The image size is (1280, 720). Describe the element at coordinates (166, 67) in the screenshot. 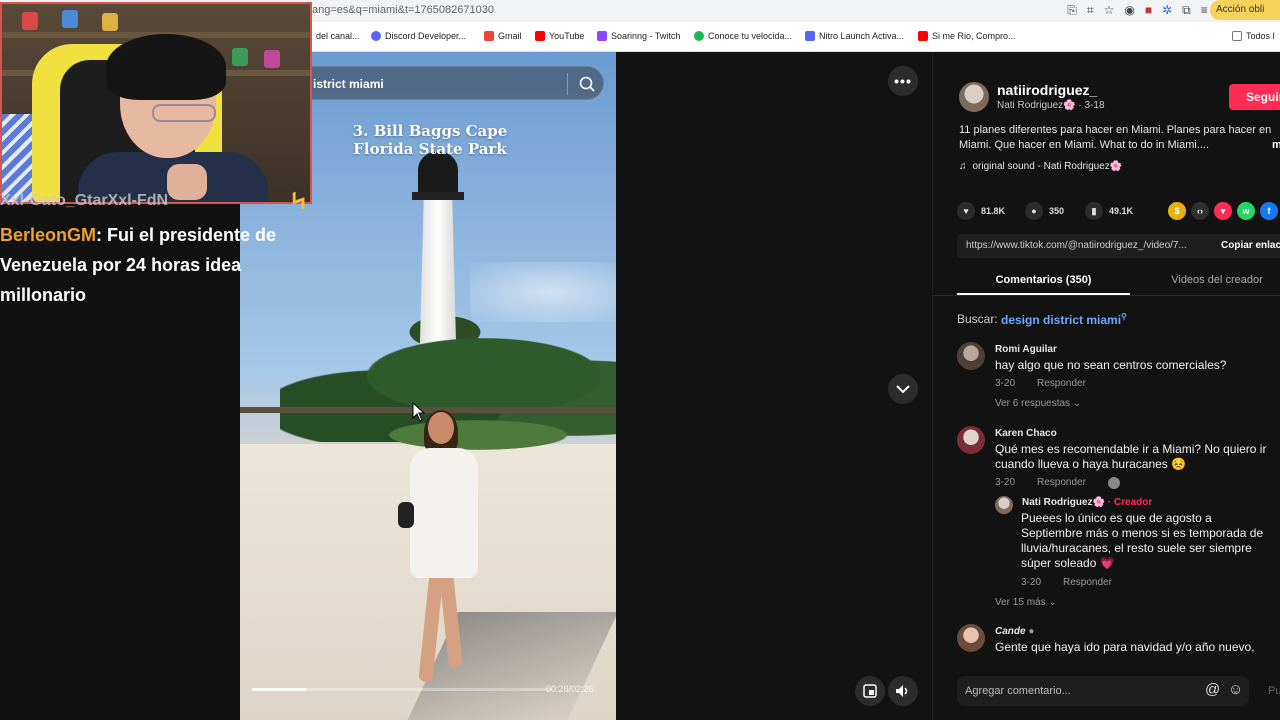

I see `streamer-hair` at that location.